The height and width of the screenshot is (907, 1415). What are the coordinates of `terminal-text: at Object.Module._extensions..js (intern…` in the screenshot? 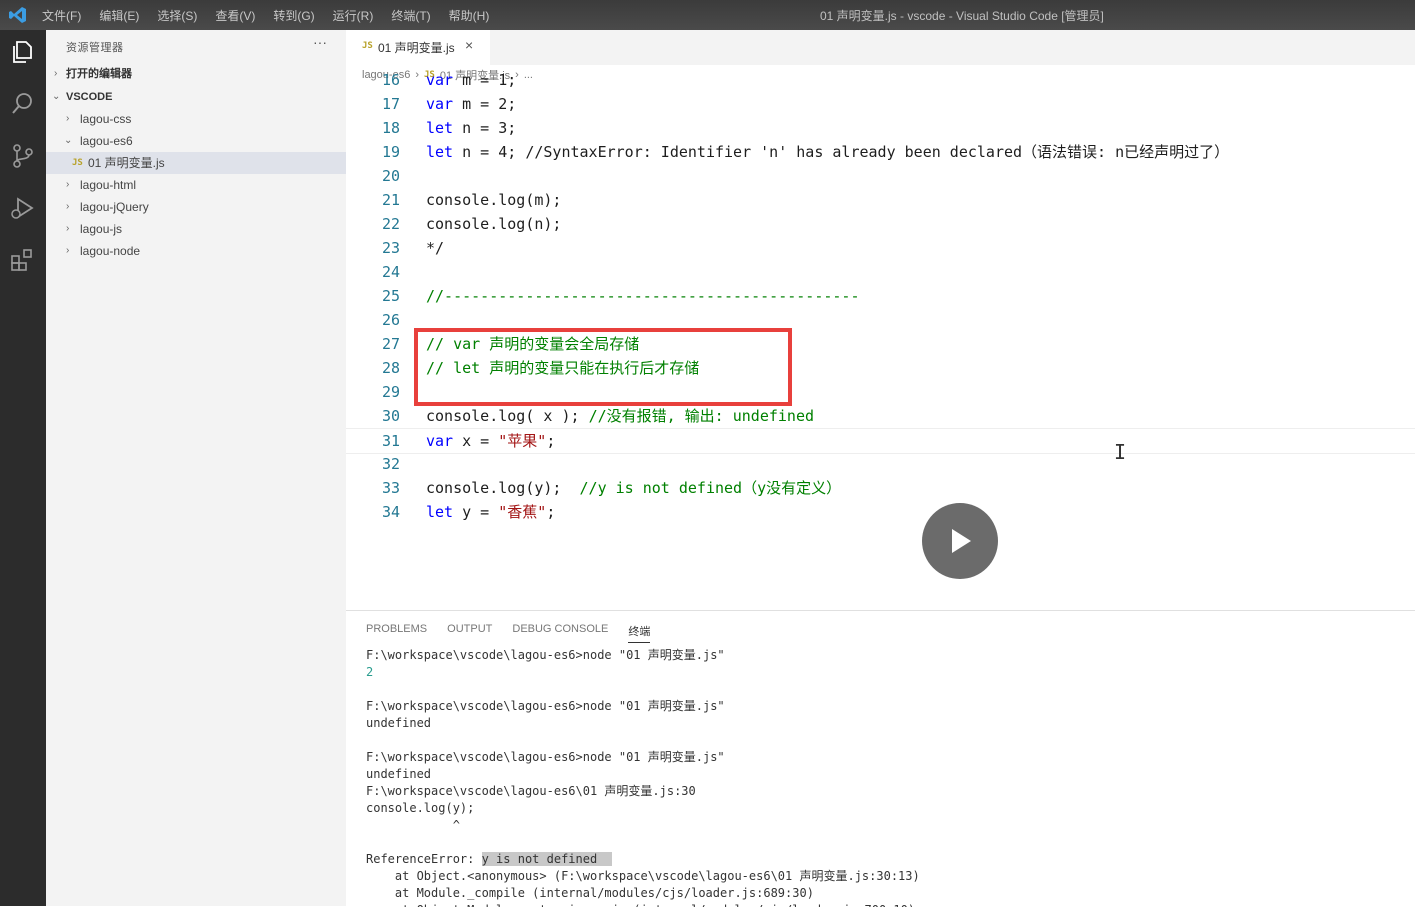 It's located at (640, 905).